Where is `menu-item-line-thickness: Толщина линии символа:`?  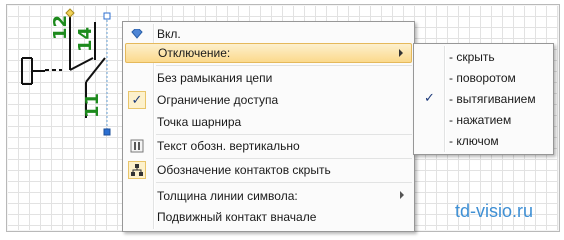 menu-item-line-thickness: Толщина линии символа: is located at coordinates (268, 196).